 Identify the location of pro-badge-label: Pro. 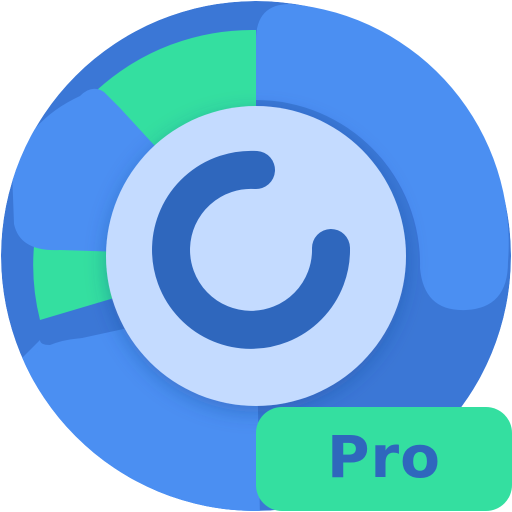
(384, 457).